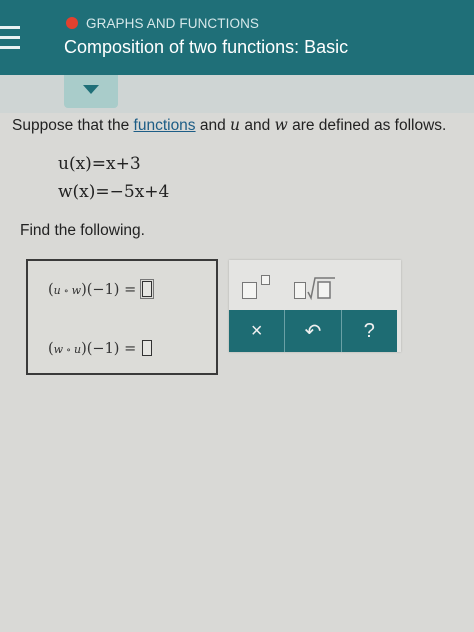 This screenshot has height=632, width=474. I want to click on action-toolbar: × ↶ ?, so click(313, 331).